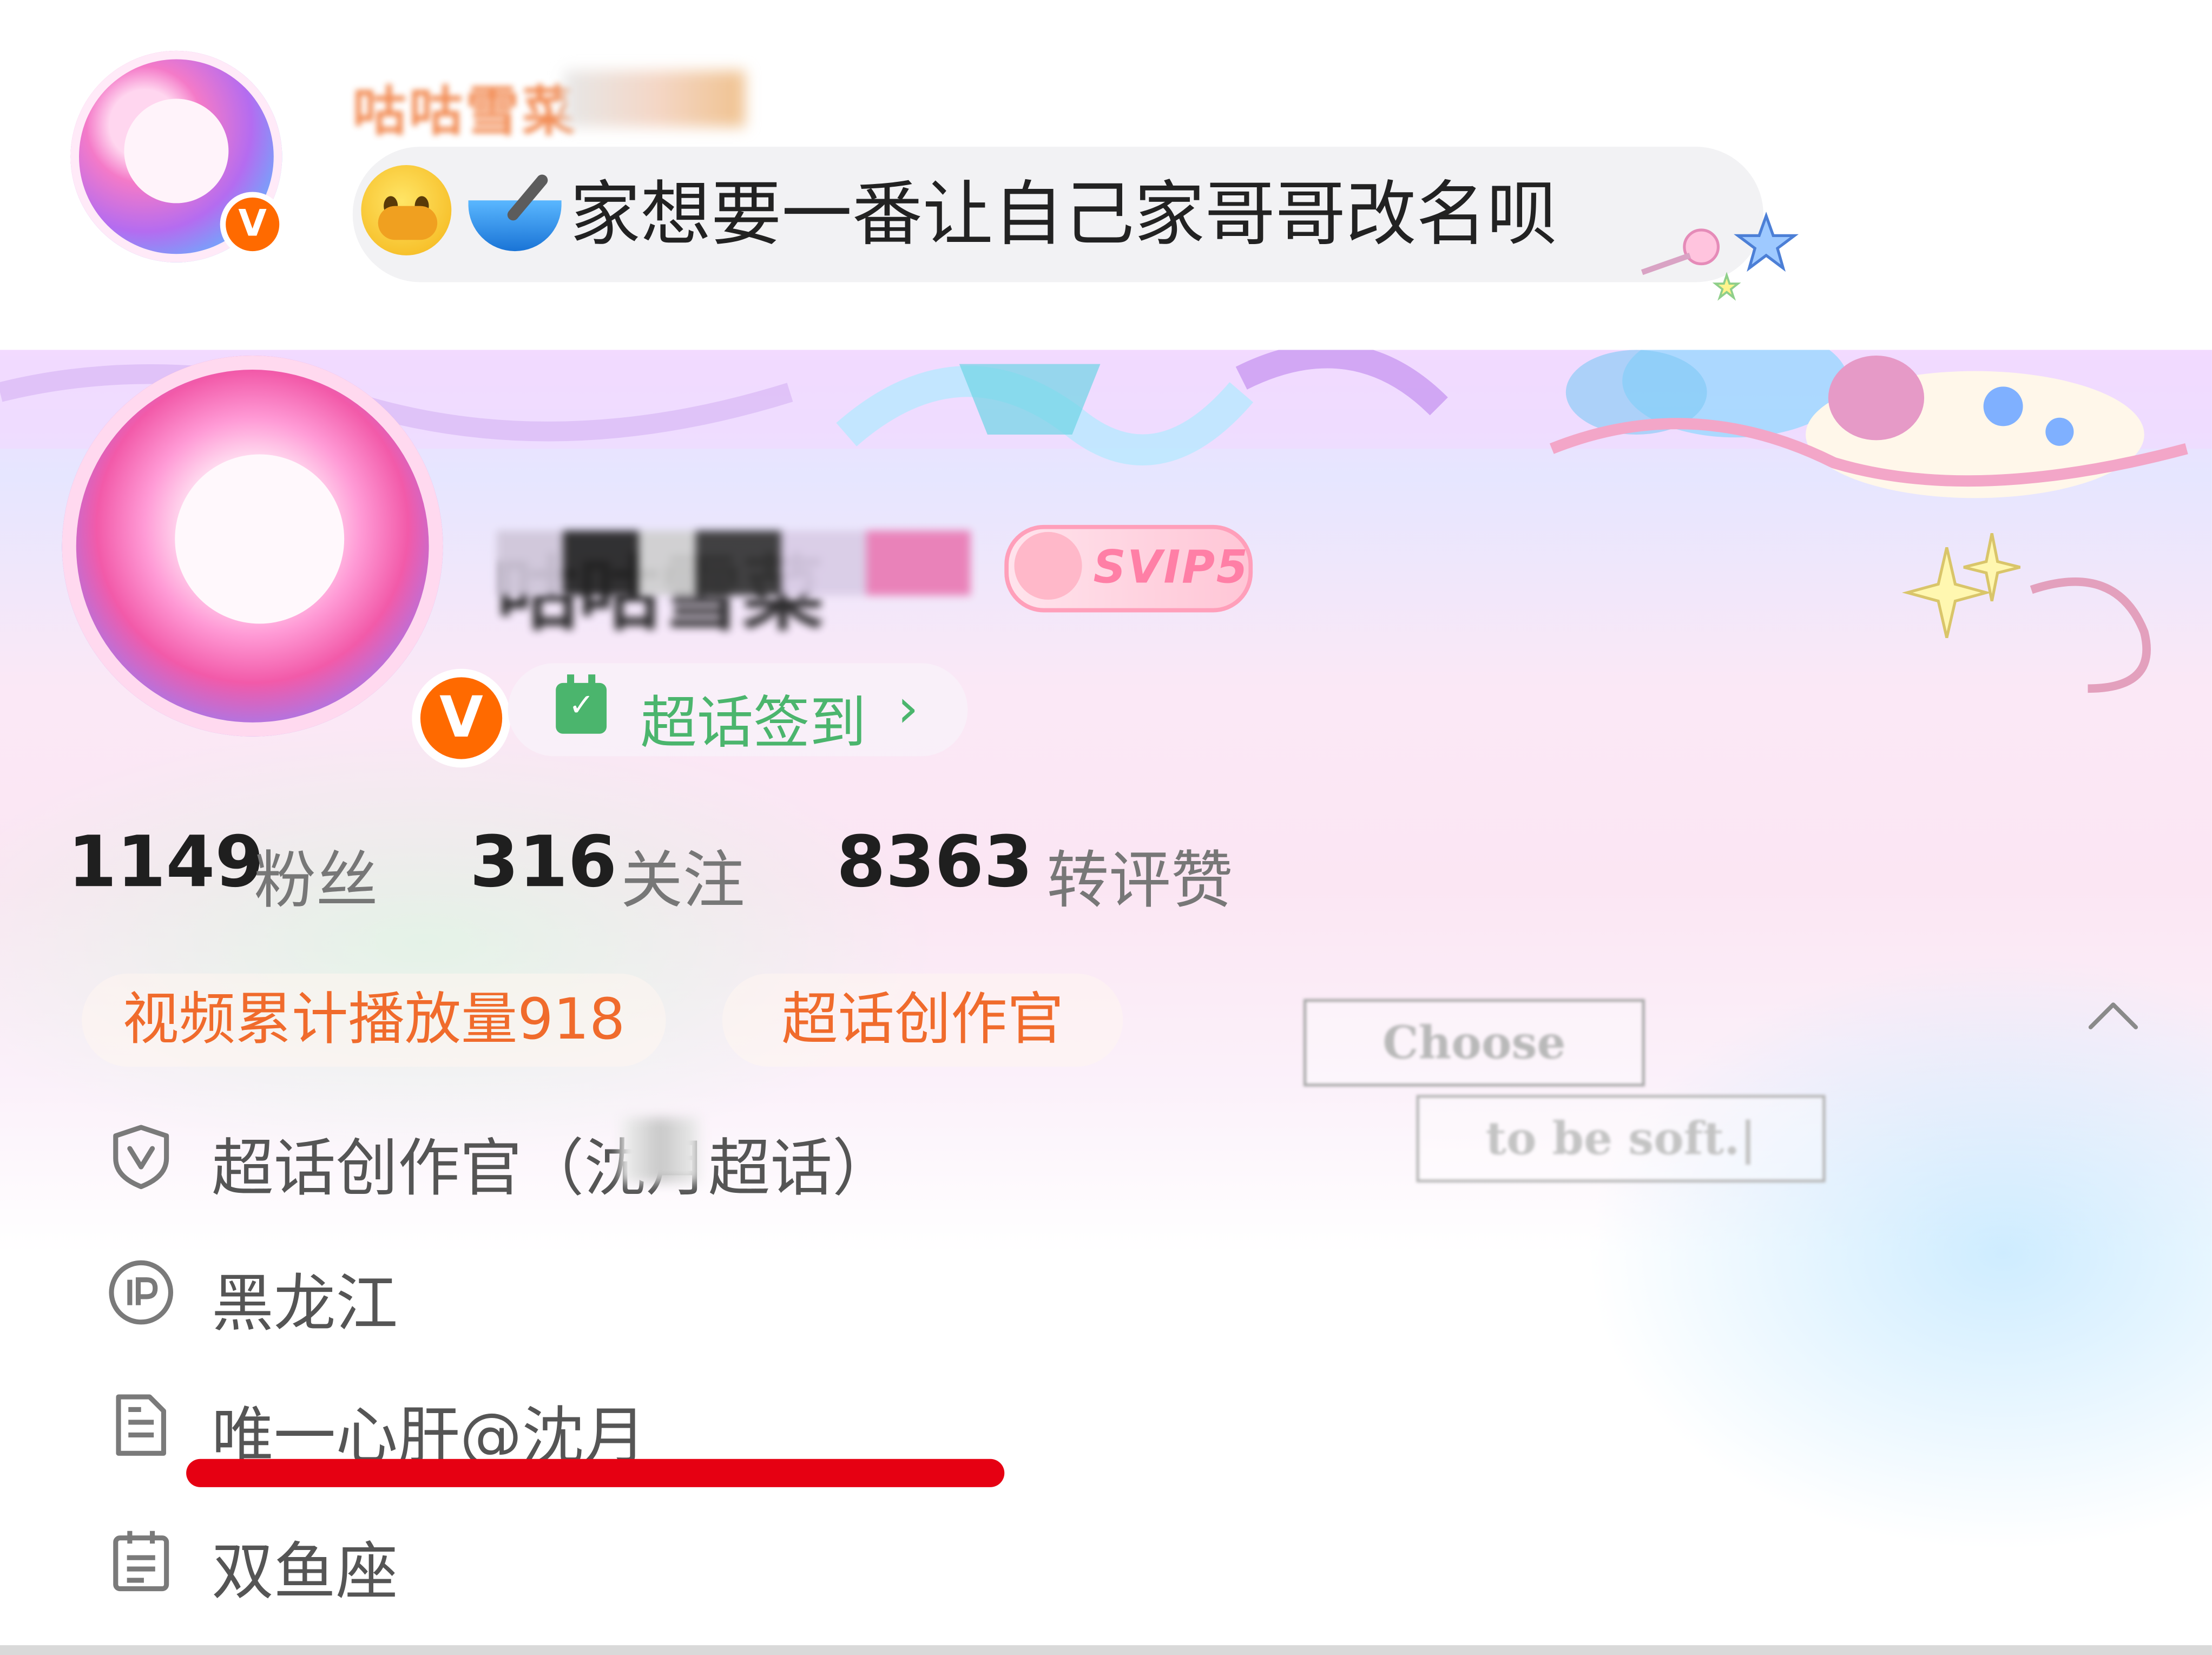  What do you see at coordinates (141, 1425) in the screenshot?
I see `document-icon` at bounding box center [141, 1425].